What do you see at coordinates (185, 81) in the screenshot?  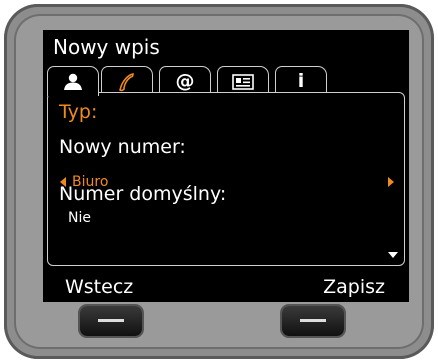 I see `email-icon: @` at bounding box center [185, 81].